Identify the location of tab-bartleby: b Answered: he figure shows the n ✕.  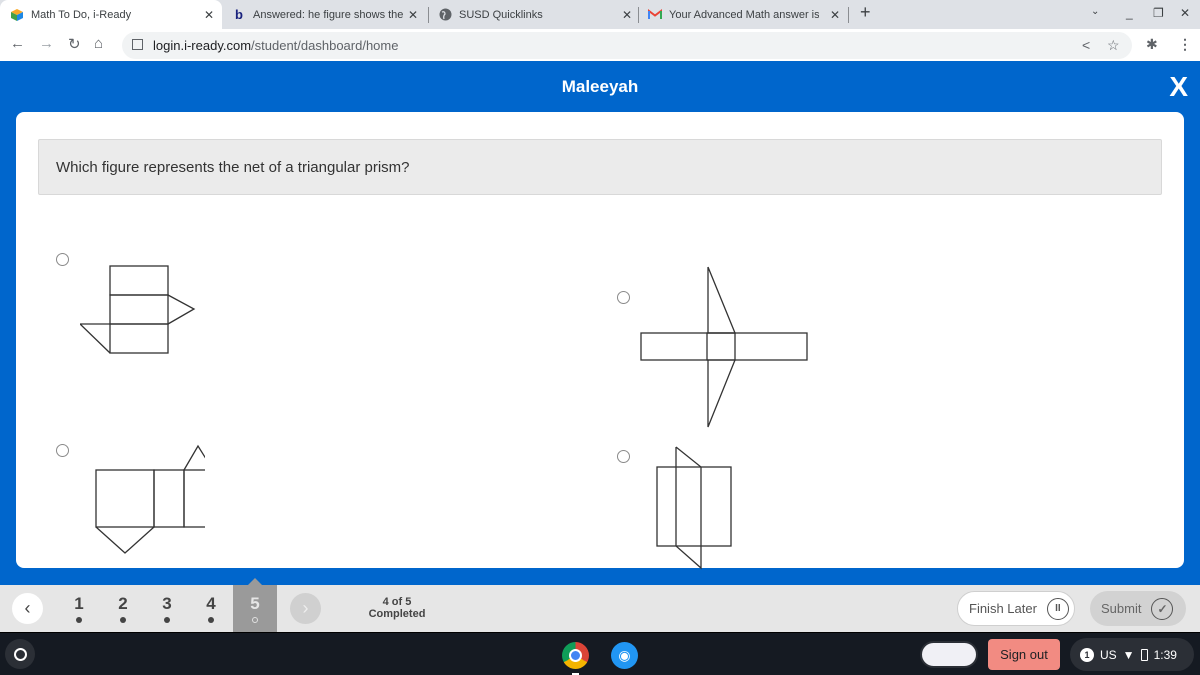
(324, 14).